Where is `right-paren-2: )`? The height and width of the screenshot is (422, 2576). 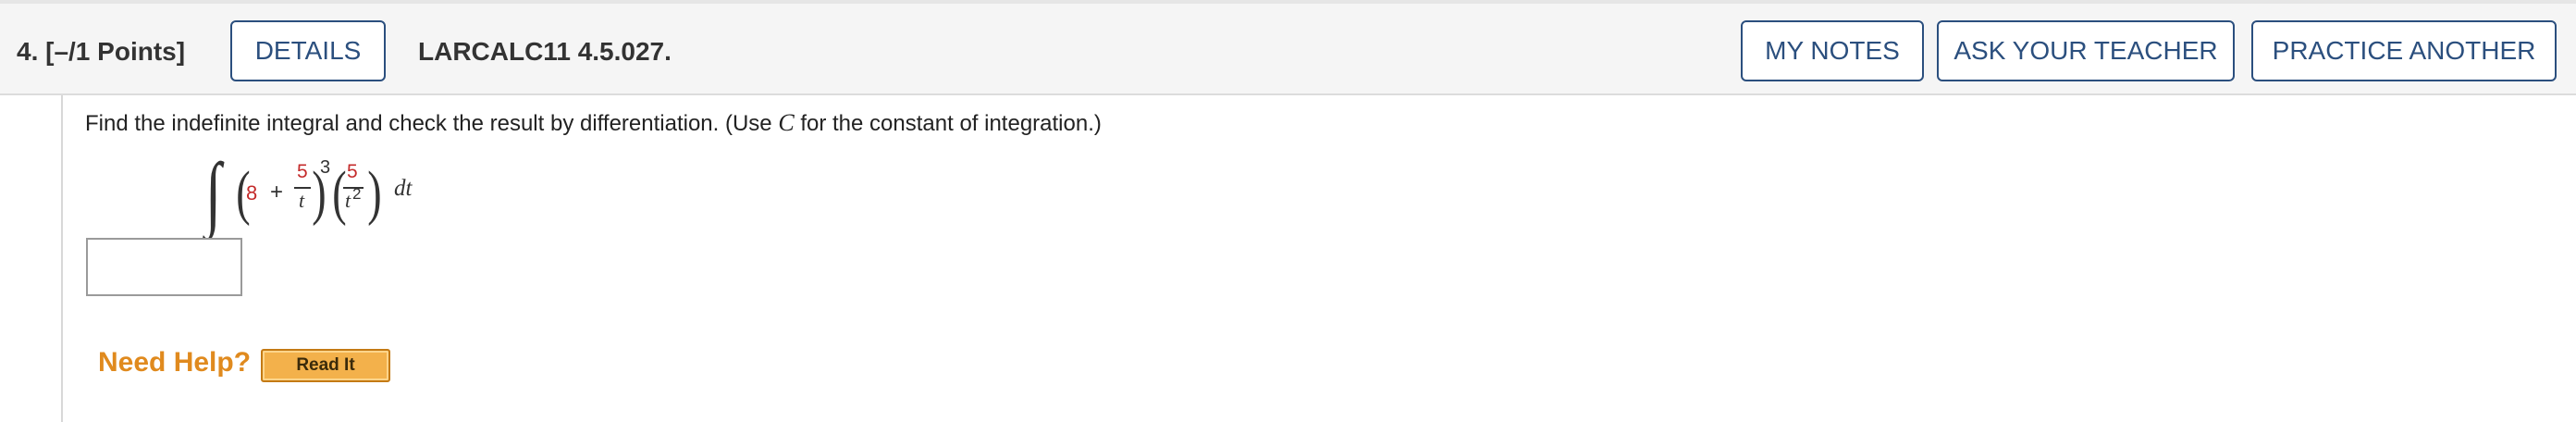
right-paren-2: ) is located at coordinates (374, 193).